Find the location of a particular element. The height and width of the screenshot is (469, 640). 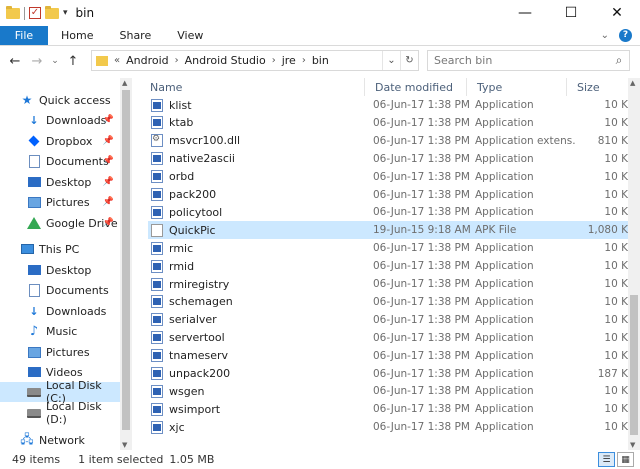

file-icon is located at coordinates (157, 212).